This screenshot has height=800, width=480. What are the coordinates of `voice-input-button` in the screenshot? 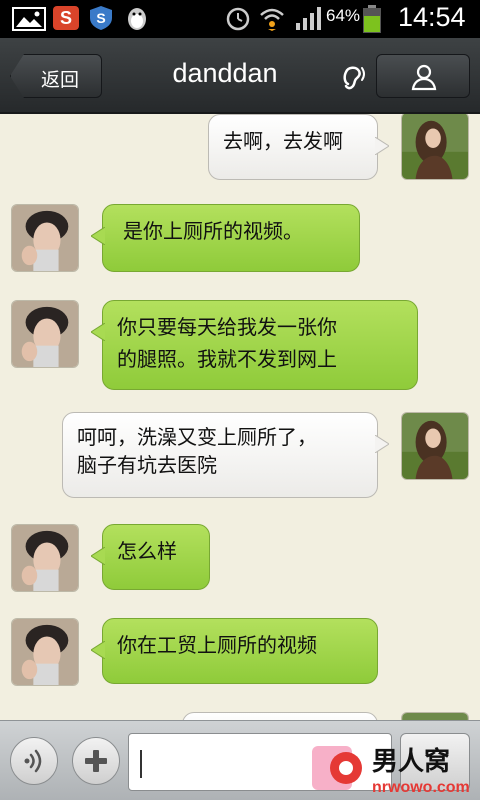 It's located at (34, 761).